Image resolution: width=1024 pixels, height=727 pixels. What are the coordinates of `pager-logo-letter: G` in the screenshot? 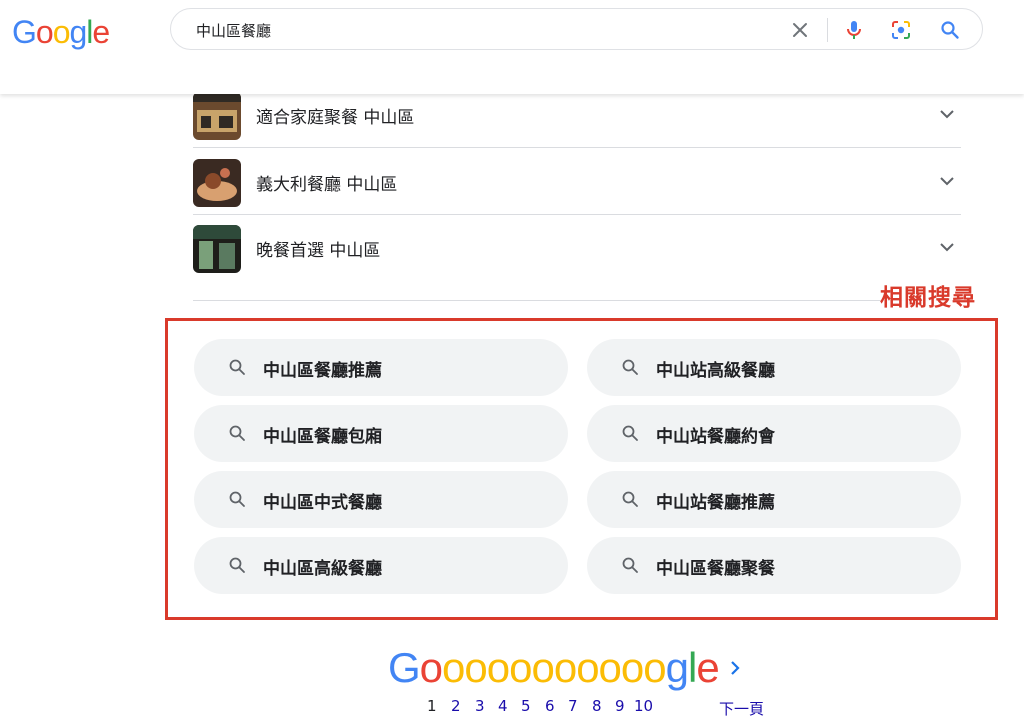 It's located at (404, 667).